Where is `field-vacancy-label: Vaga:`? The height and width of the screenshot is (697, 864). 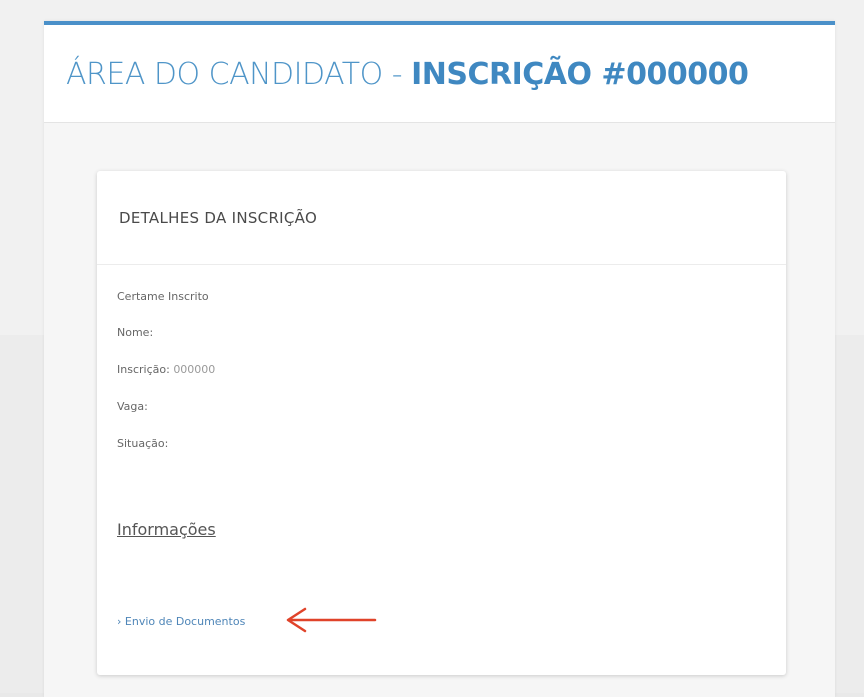
field-vacancy-label: Vaga: is located at coordinates (132, 406).